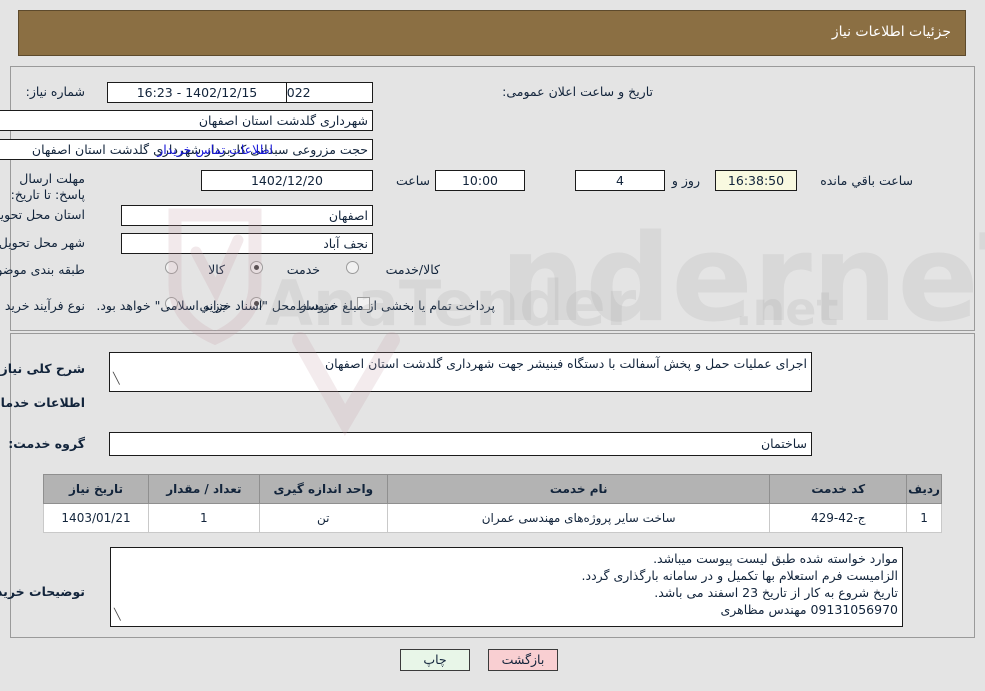 The width and height of the screenshot is (985, 691). Describe the element at coordinates (480, 180) in the screenshot. I see `field-deadline-time: 10:00` at that location.